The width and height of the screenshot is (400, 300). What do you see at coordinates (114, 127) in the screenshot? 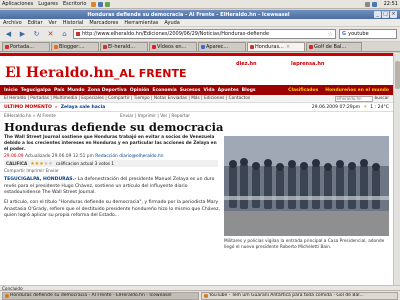
I see `article-headline: Honduras defiende su democracia` at bounding box center [114, 127].